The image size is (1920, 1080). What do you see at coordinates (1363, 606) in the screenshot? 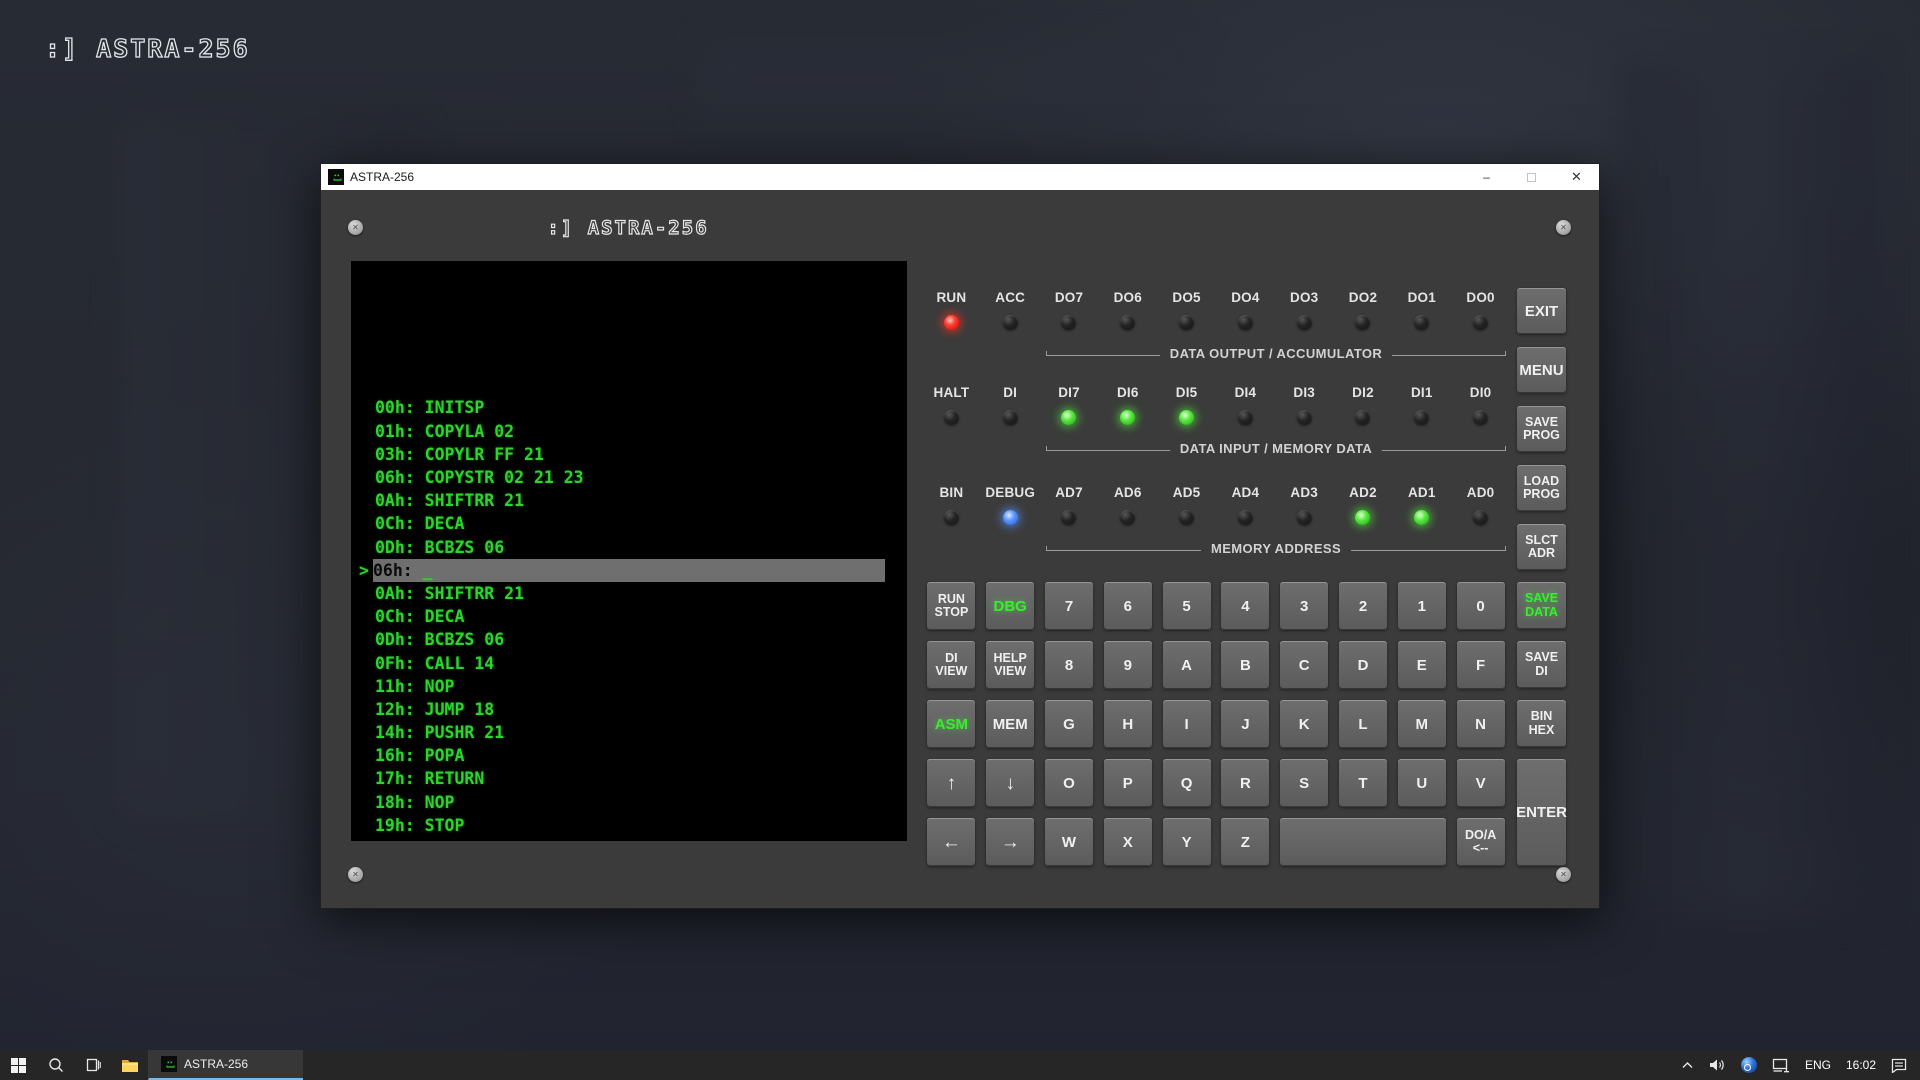
I see `2-key: 2` at bounding box center [1363, 606].